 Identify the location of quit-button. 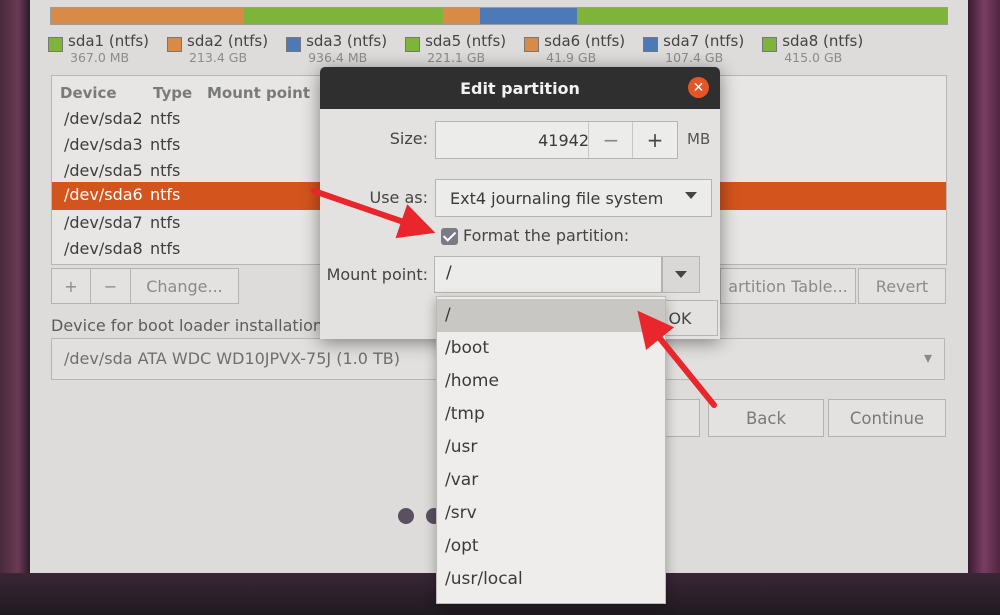
(680, 418).